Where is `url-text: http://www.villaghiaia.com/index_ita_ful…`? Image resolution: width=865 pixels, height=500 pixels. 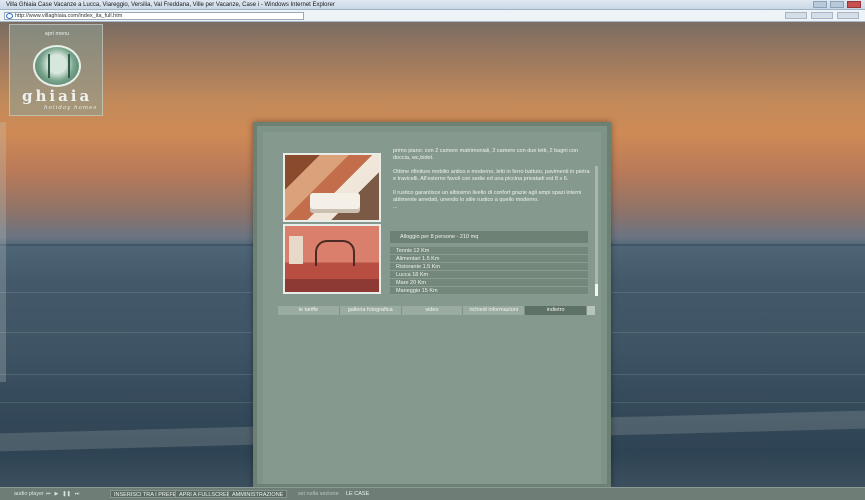
url-text: http://www.villaghiaia.com/index_ita_ful… is located at coordinates (69, 16).